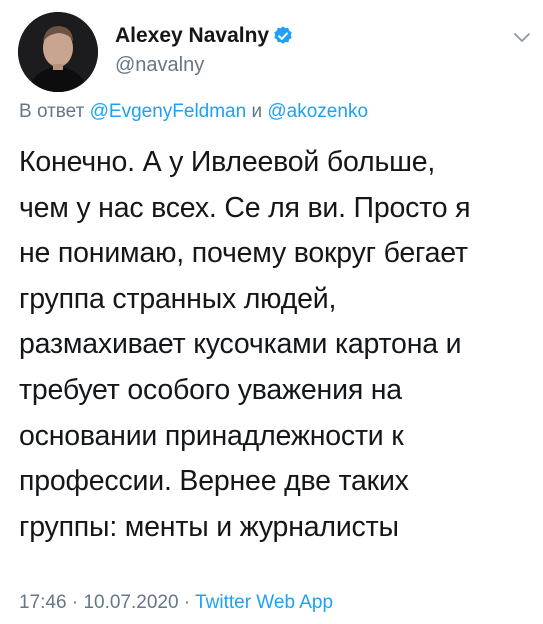 The height and width of the screenshot is (624, 543). Describe the element at coordinates (317, 111) in the screenshot. I see `reply-mention-link: @akozenko` at that location.